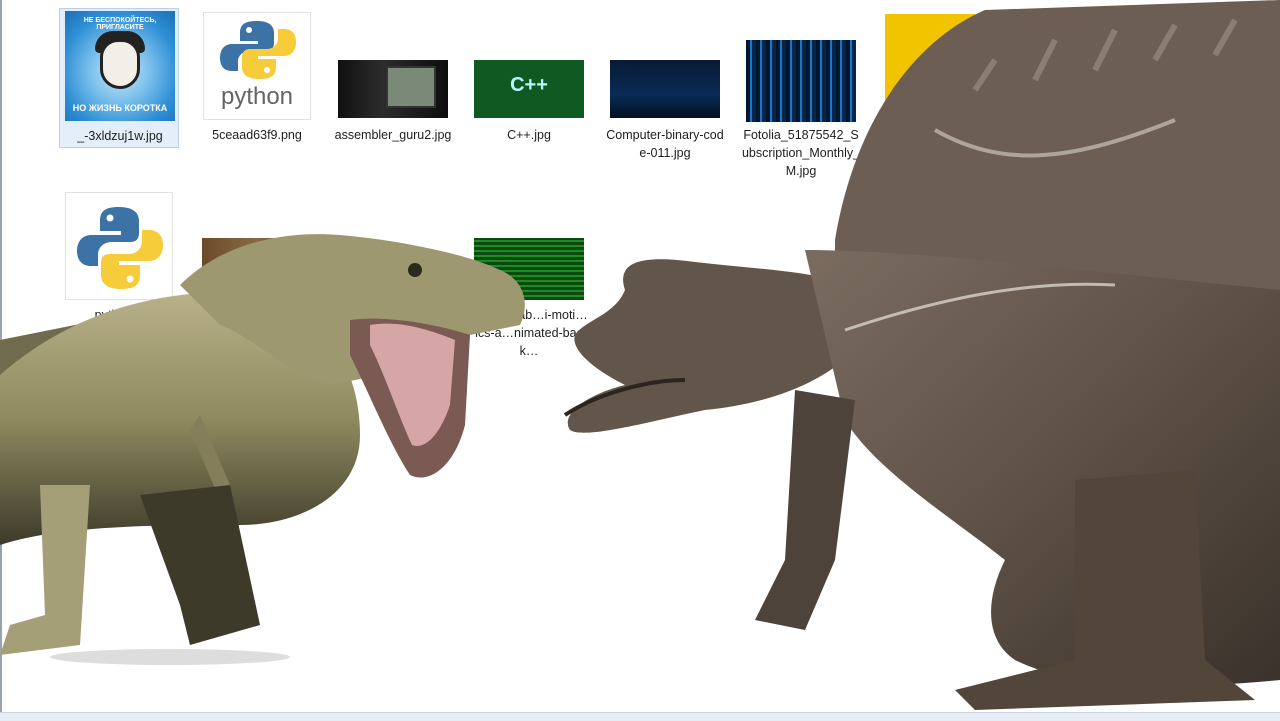  What do you see at coordinates (411, 87) in the screenshot?
I see `monitor-image` at bounding box center [411, 87].